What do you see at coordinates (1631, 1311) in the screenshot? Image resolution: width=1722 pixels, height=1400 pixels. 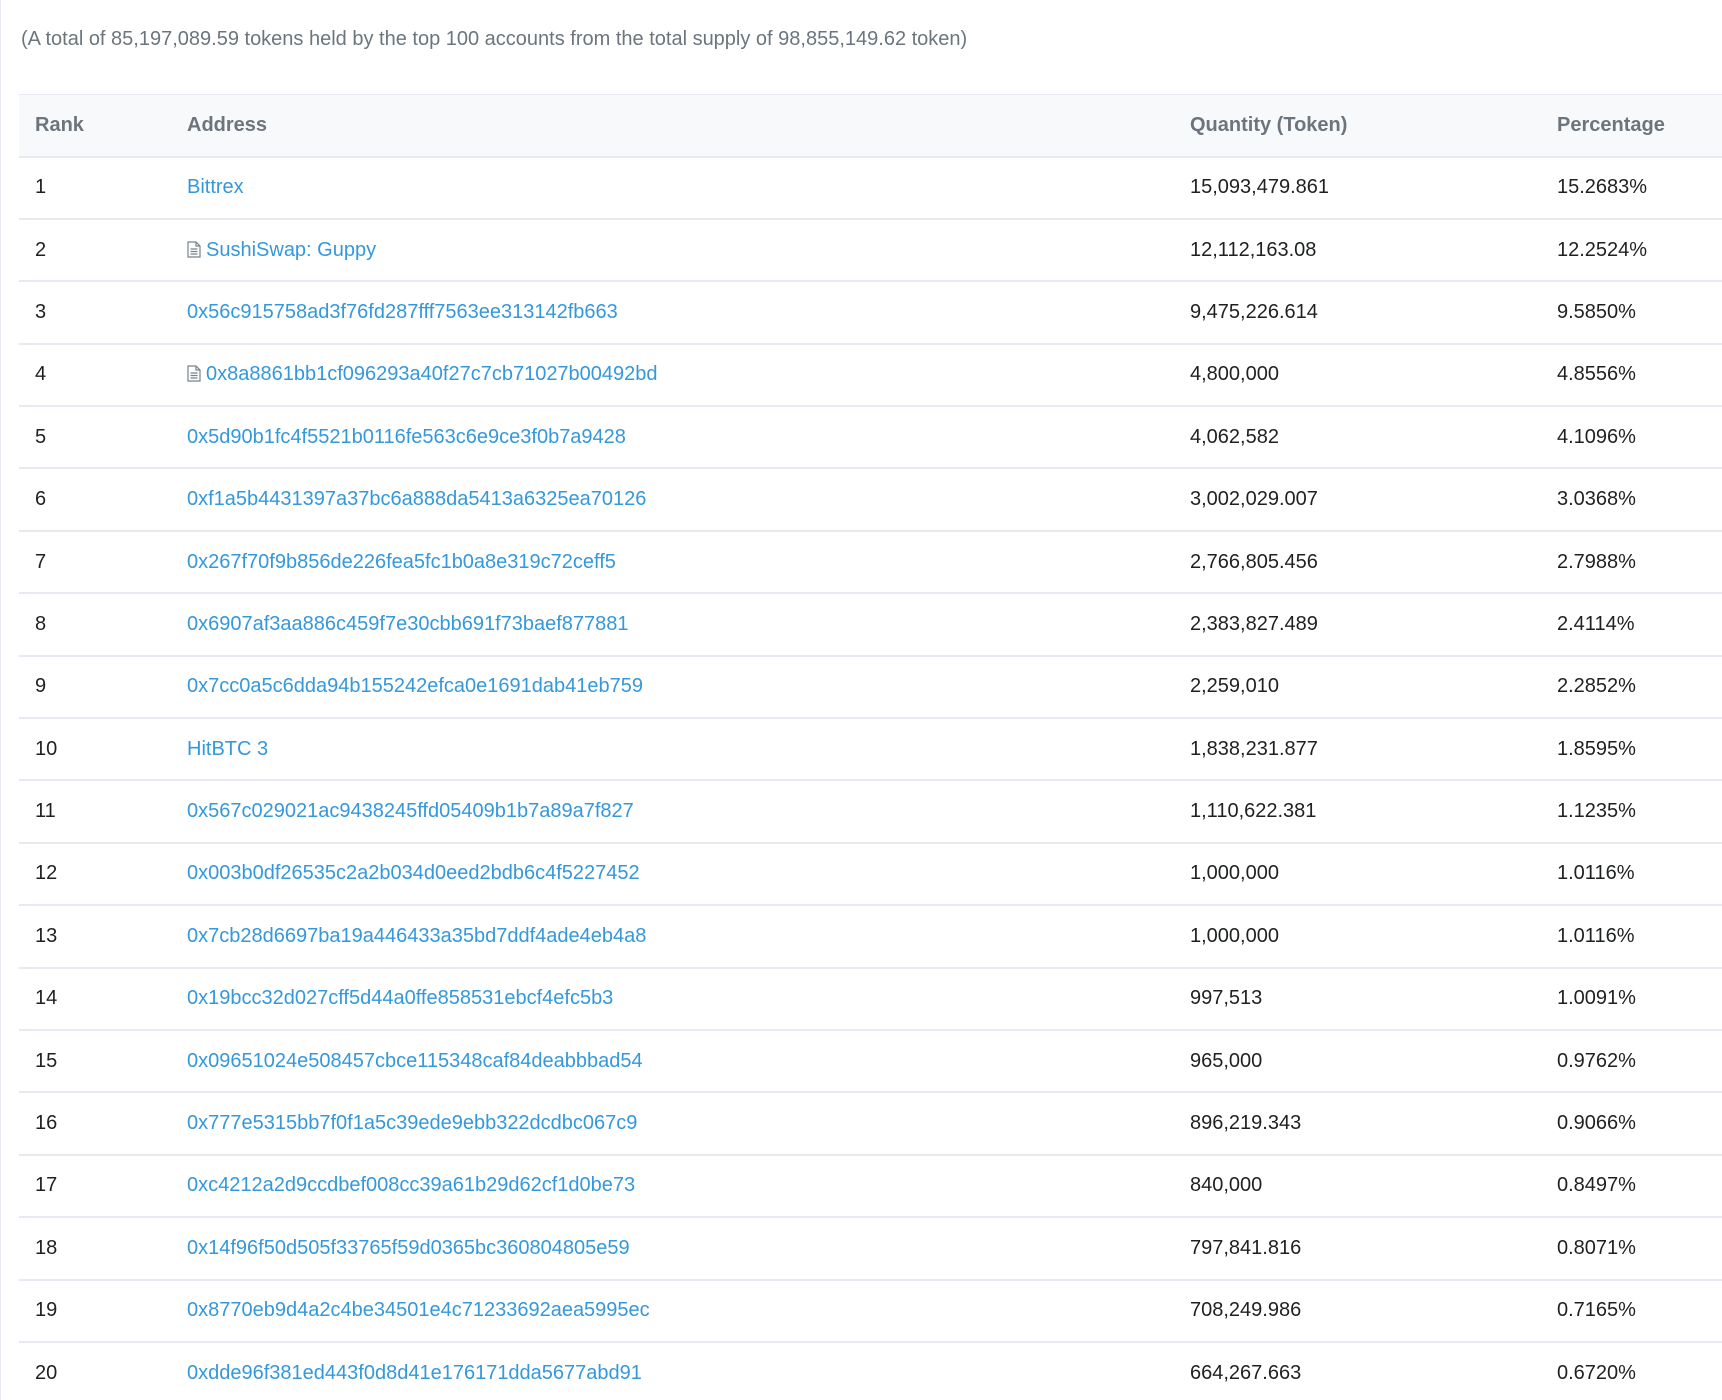 I see `percentage-cell: 0.7165%` at bounding box center [1631, 1311].